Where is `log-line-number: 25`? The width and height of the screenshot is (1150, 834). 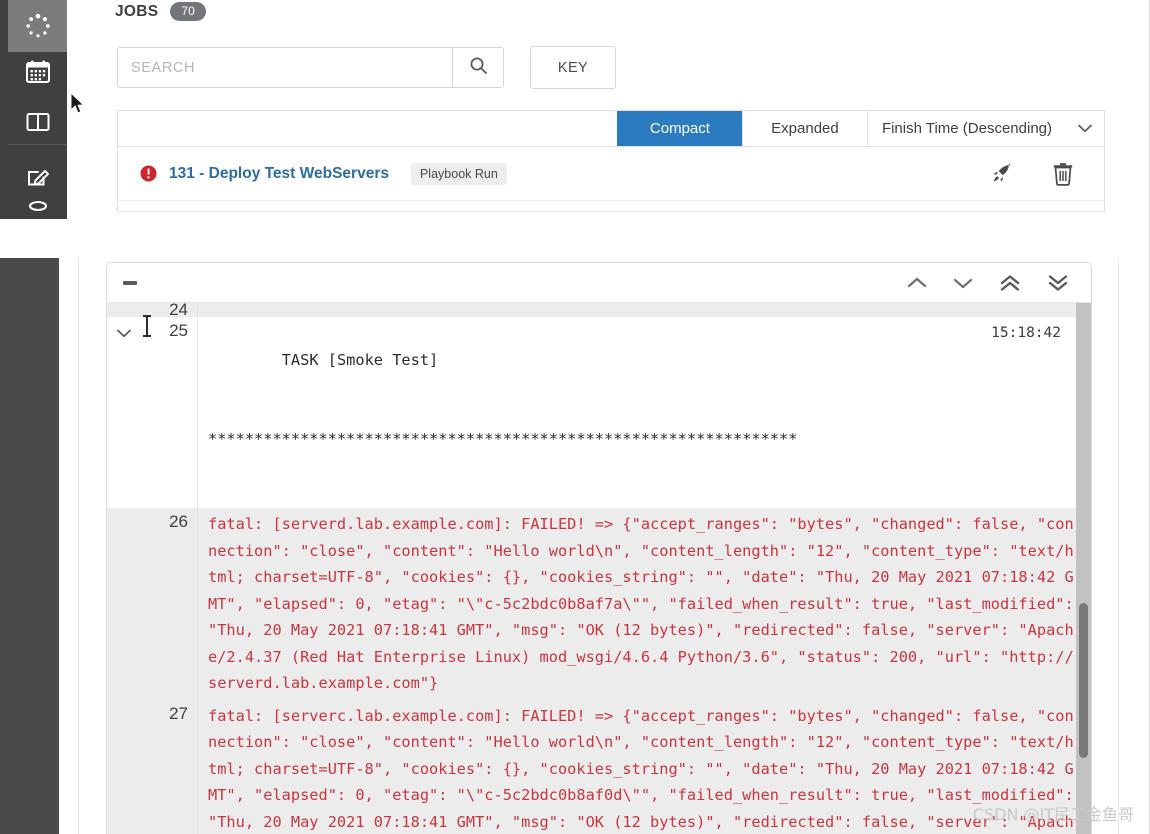 log-line-number: 25 is located at coordinates (169, 412).